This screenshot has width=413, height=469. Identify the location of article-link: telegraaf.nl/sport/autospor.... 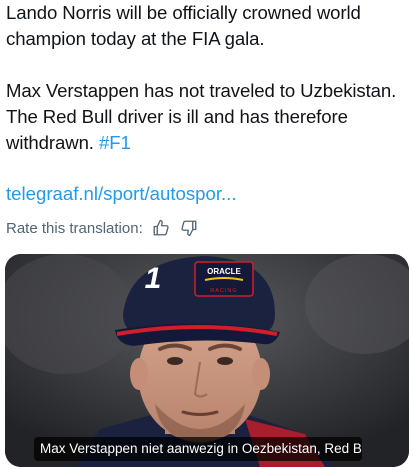
(121, 194).